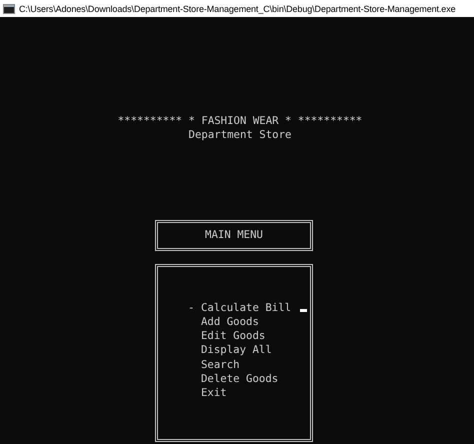 The height and width of the screenshot is (444, 474). Describe the element at coordinates (239, 379) in the screenshot. I see `menu-item: Delete Goods` at that location.